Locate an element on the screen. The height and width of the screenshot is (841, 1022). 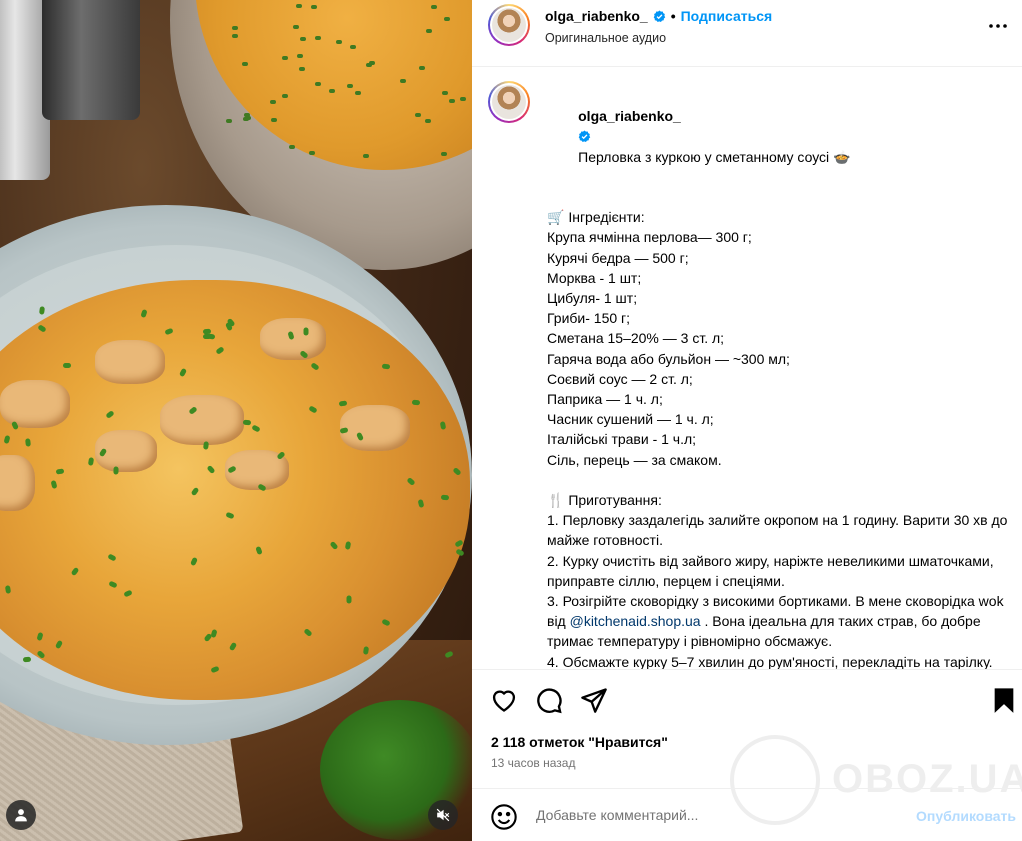
caption-line: Цибуля- 1 шт; is located at coordinates (592, 298).